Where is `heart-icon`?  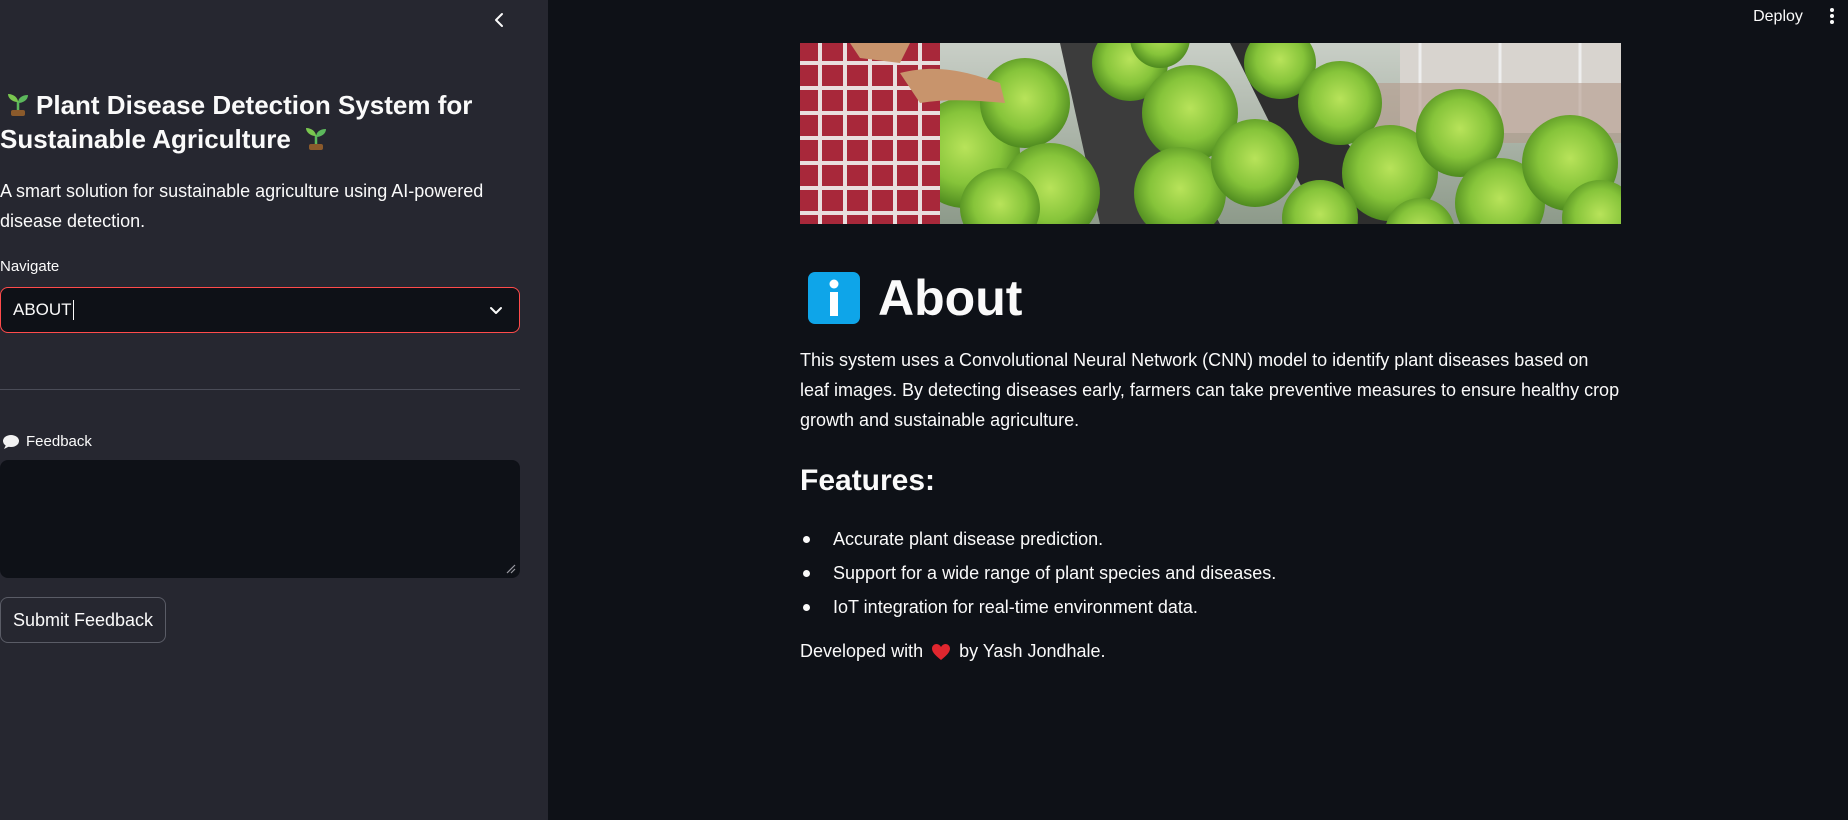
heart-icon is located at coordinates (941, 651).